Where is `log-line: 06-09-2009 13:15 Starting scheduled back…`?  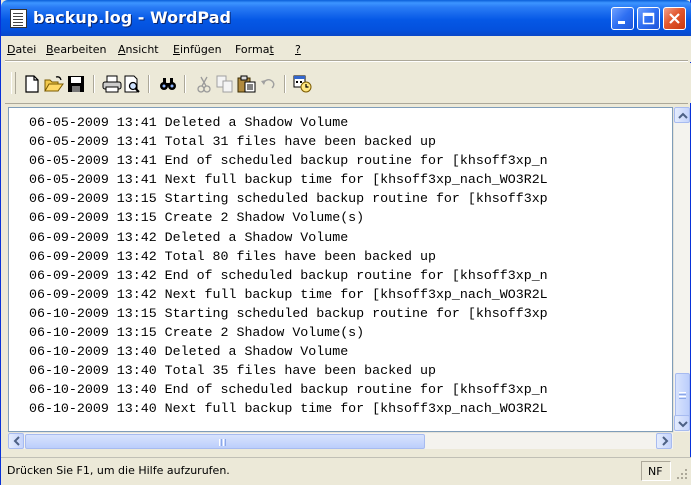
log-line: 06-09-2009 13:15 Starting scheduled back… is located at coordinates (288, 199).